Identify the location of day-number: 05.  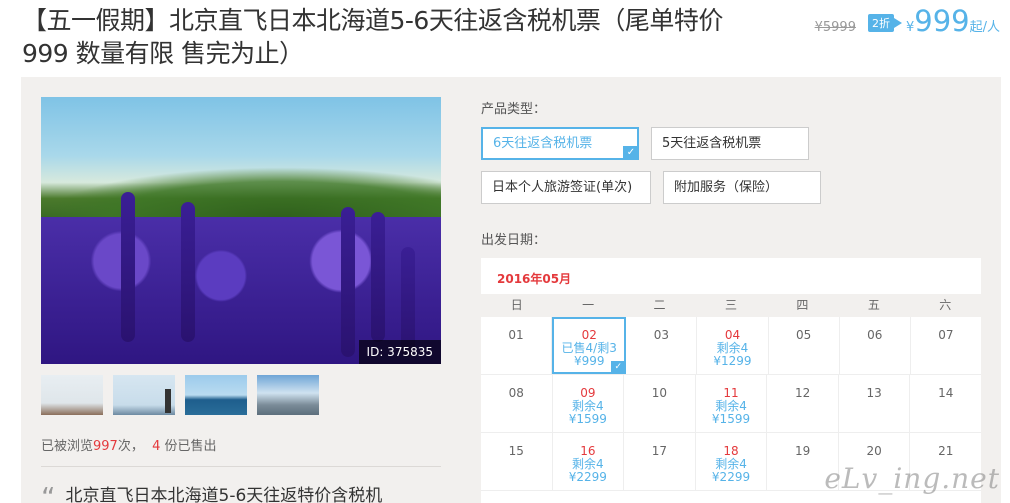
(803, 335).